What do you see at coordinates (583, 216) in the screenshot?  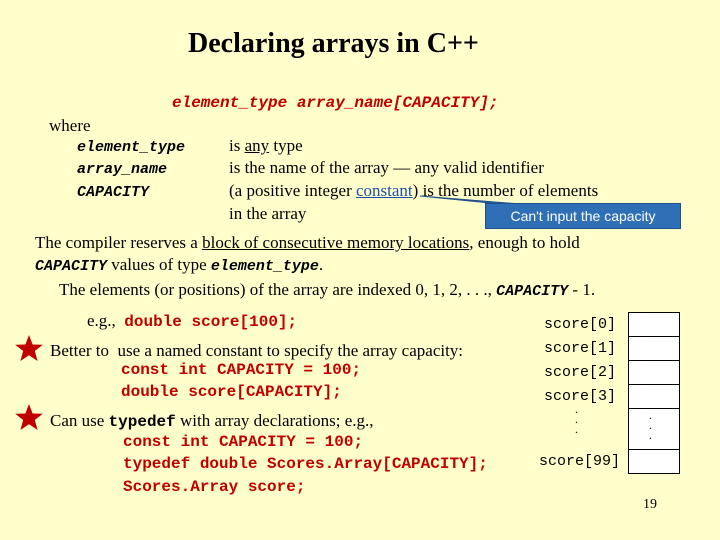 I see `callout-box: Can't input the capacity` at bounding box center [583, 216].